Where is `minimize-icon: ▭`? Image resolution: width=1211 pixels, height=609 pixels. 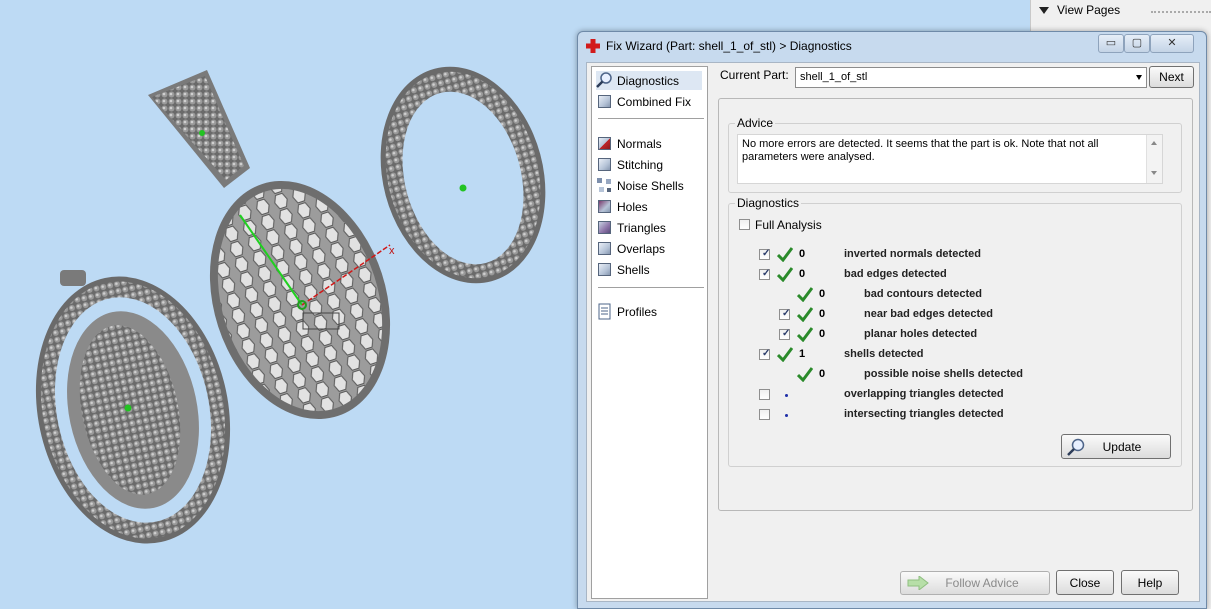
minimize-icon: ▭ is located at coordinates (1111, 43).